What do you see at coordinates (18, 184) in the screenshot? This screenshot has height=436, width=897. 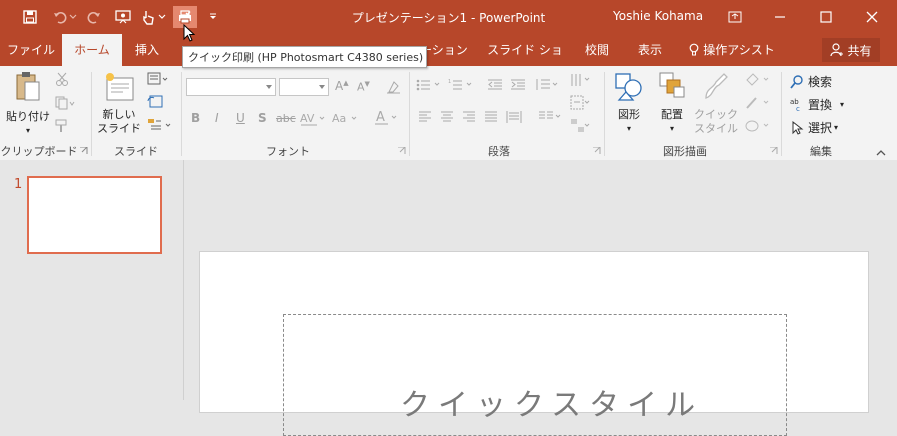 I see `slide-number: 1` at bounding box center [18, 184].